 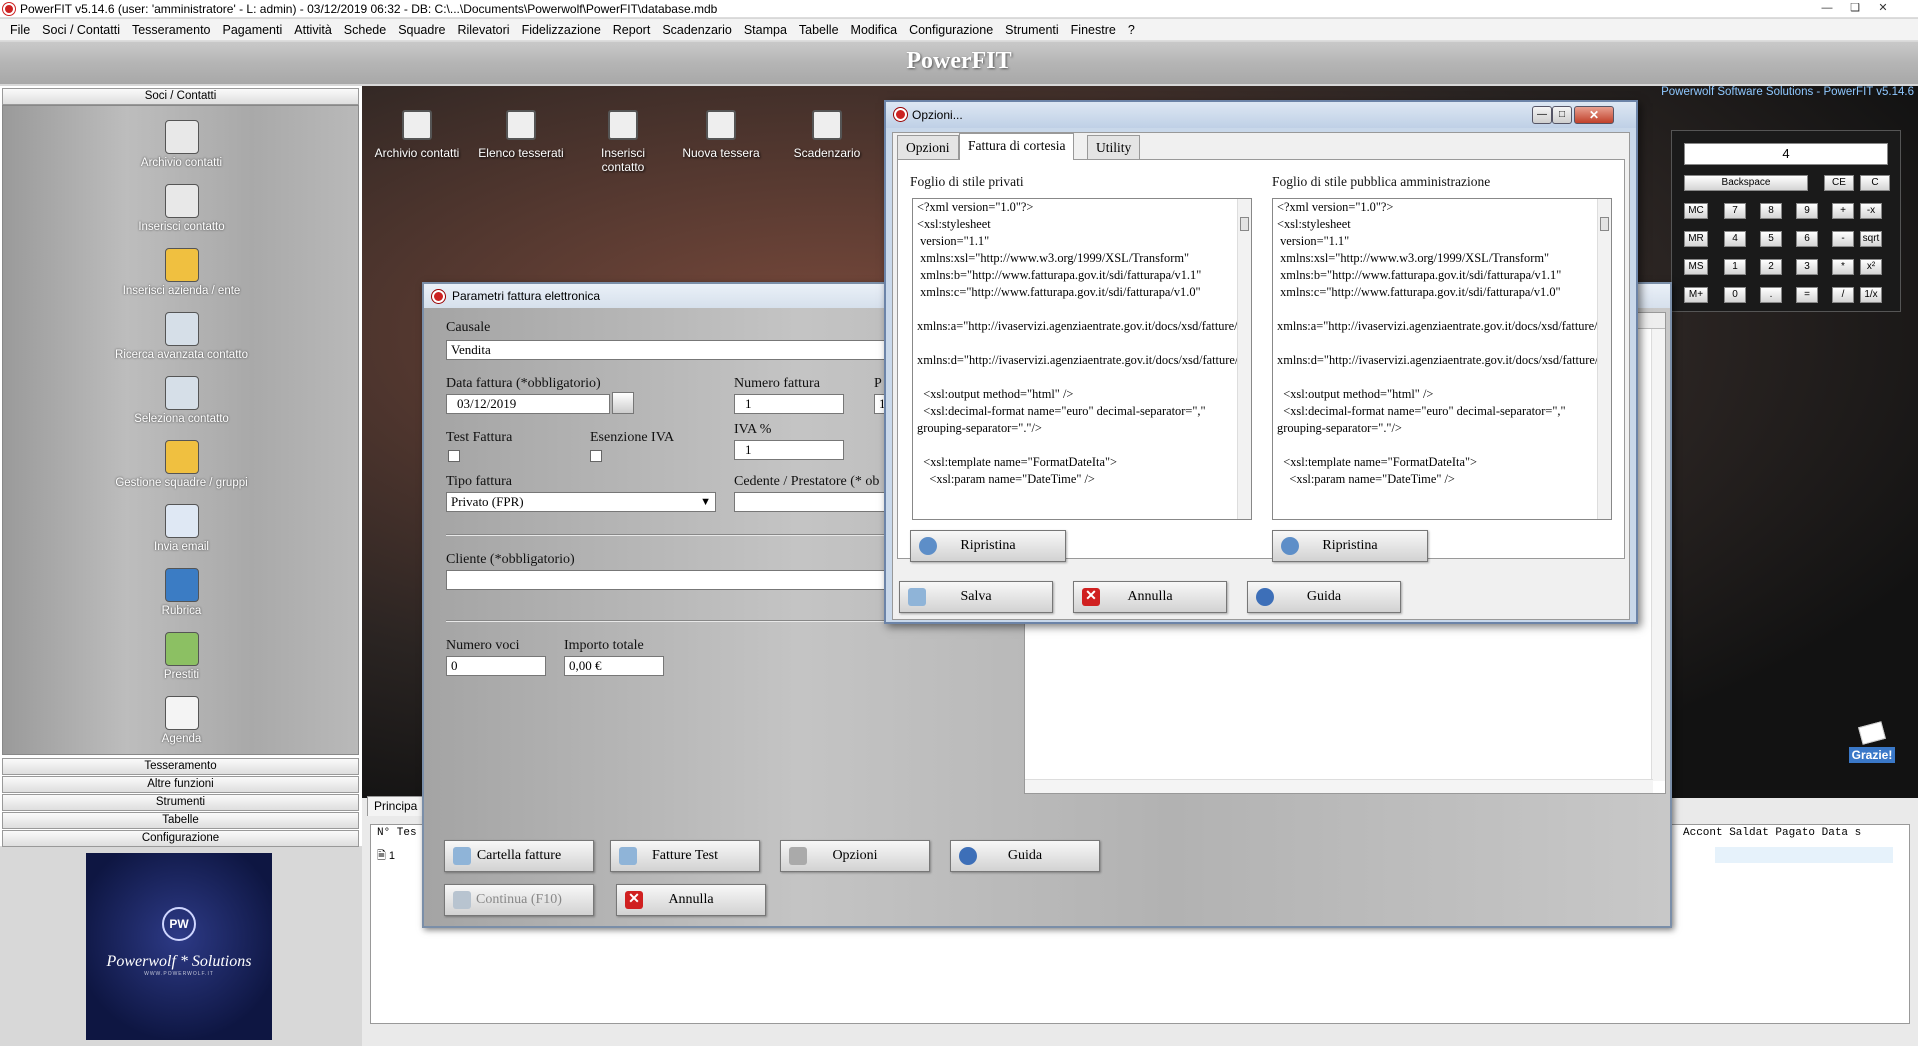 What do you see at coordinates (253, 30) in the screenshot?
I see `menu-item: Pagamenti` at bounding box center [253, 30].